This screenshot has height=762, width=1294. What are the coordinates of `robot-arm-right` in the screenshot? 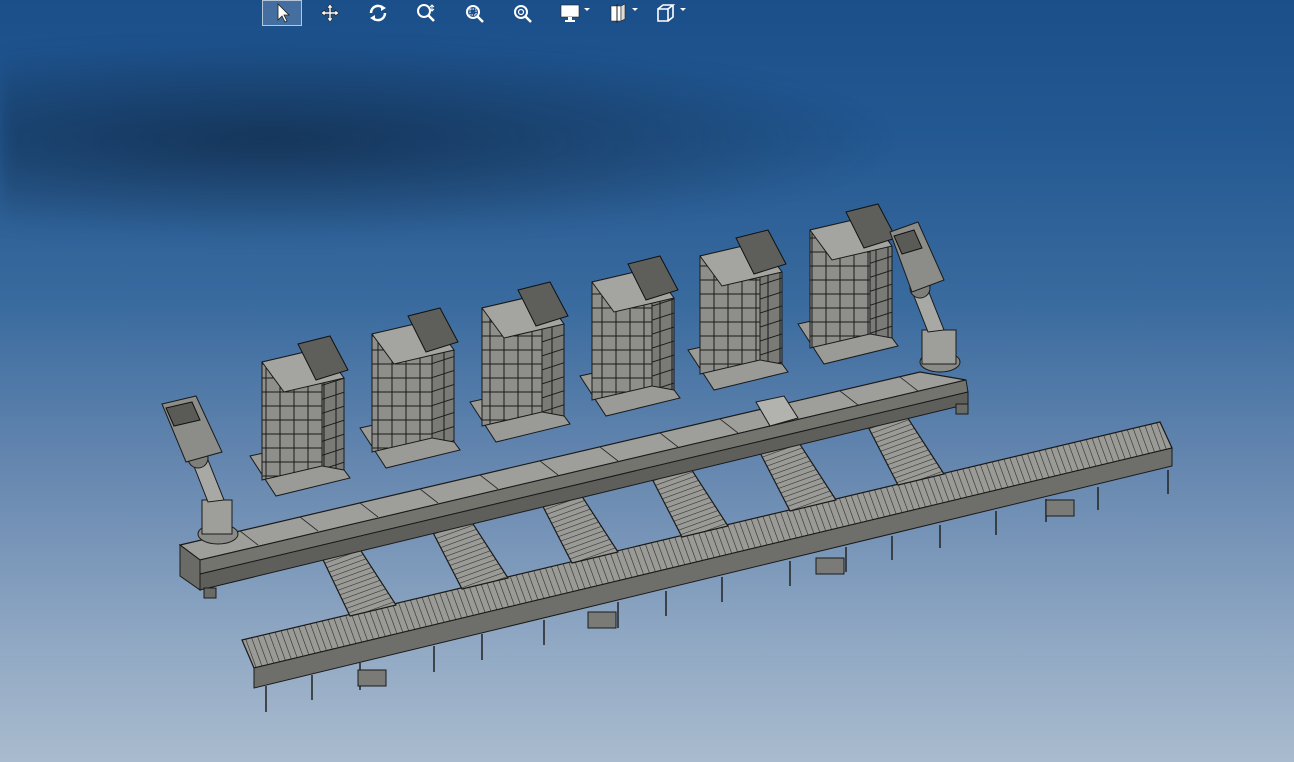 It's located at (925, 297).